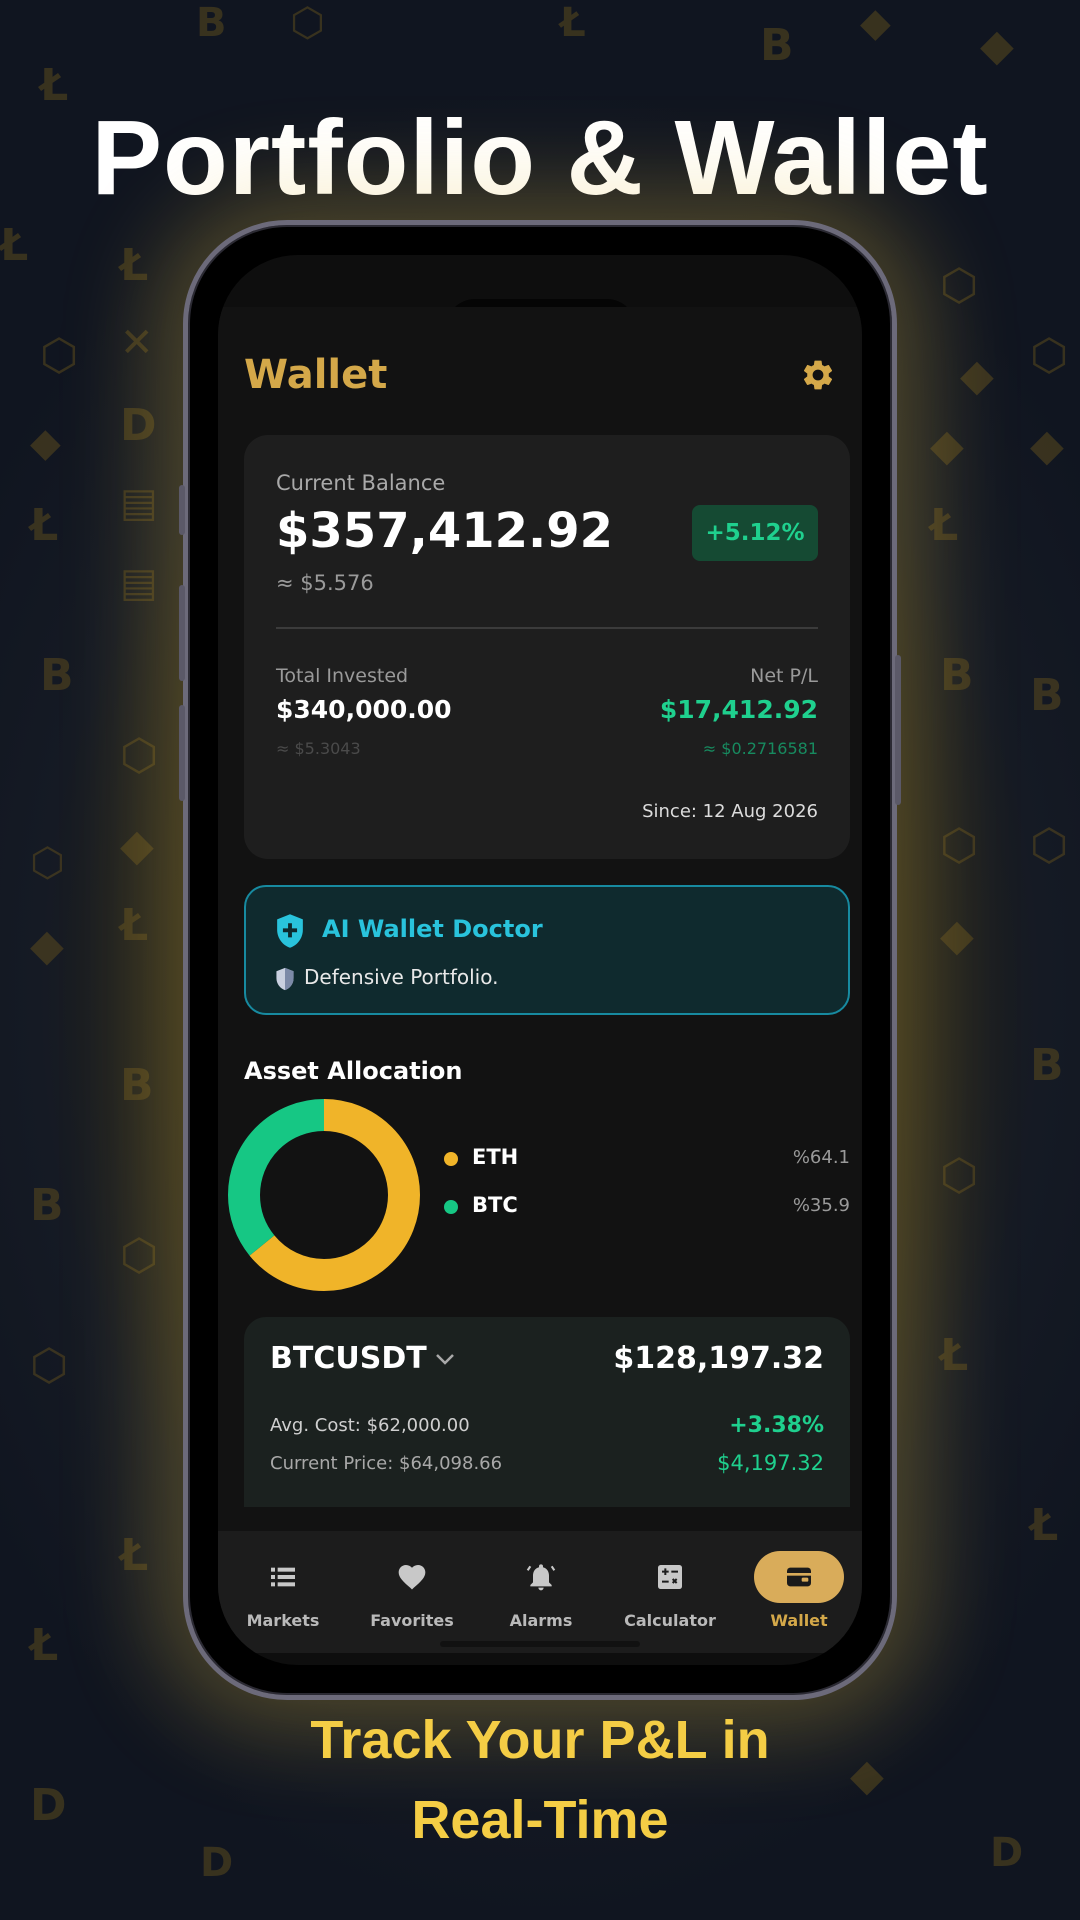 Image resolution: width=1080 pixels, height=1920 pixels. I want to click on nav-item-calculator: Calculator, so click(670, 1592).